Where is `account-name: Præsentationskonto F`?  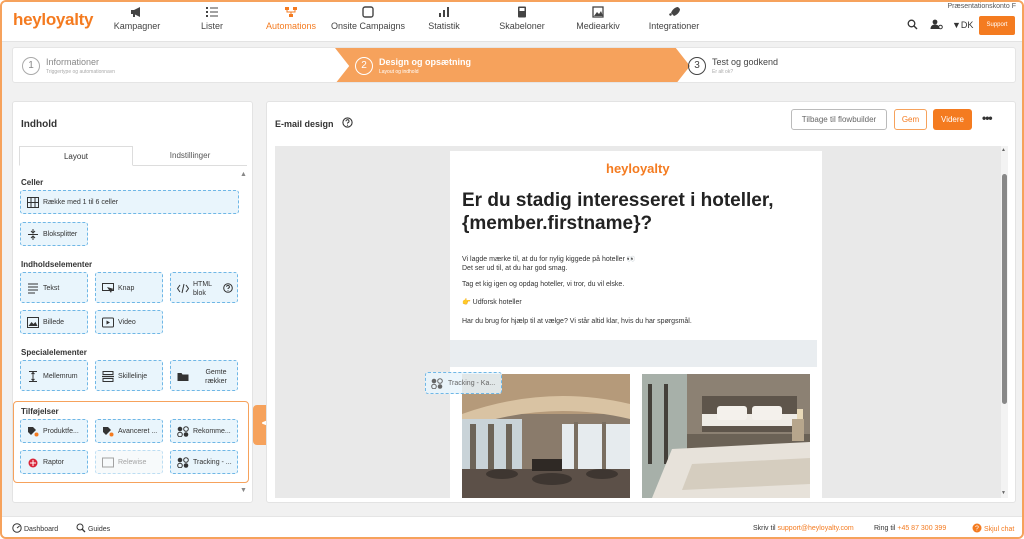
account-name: Præsentationskonto F is located at coordinates (982, 6).